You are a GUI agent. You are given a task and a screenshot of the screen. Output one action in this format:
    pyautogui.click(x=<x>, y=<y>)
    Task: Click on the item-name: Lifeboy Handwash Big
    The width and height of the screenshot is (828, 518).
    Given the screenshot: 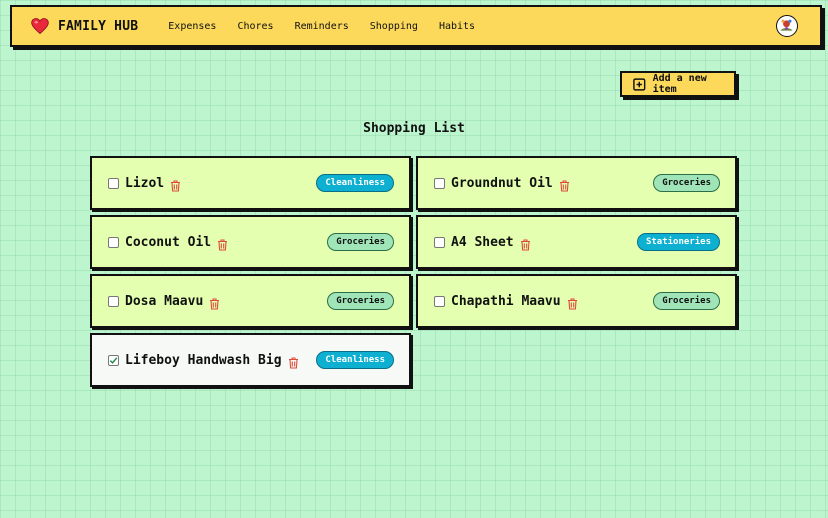 What is the action you would take?
    pyautogui.click(x=203, y=360)
    